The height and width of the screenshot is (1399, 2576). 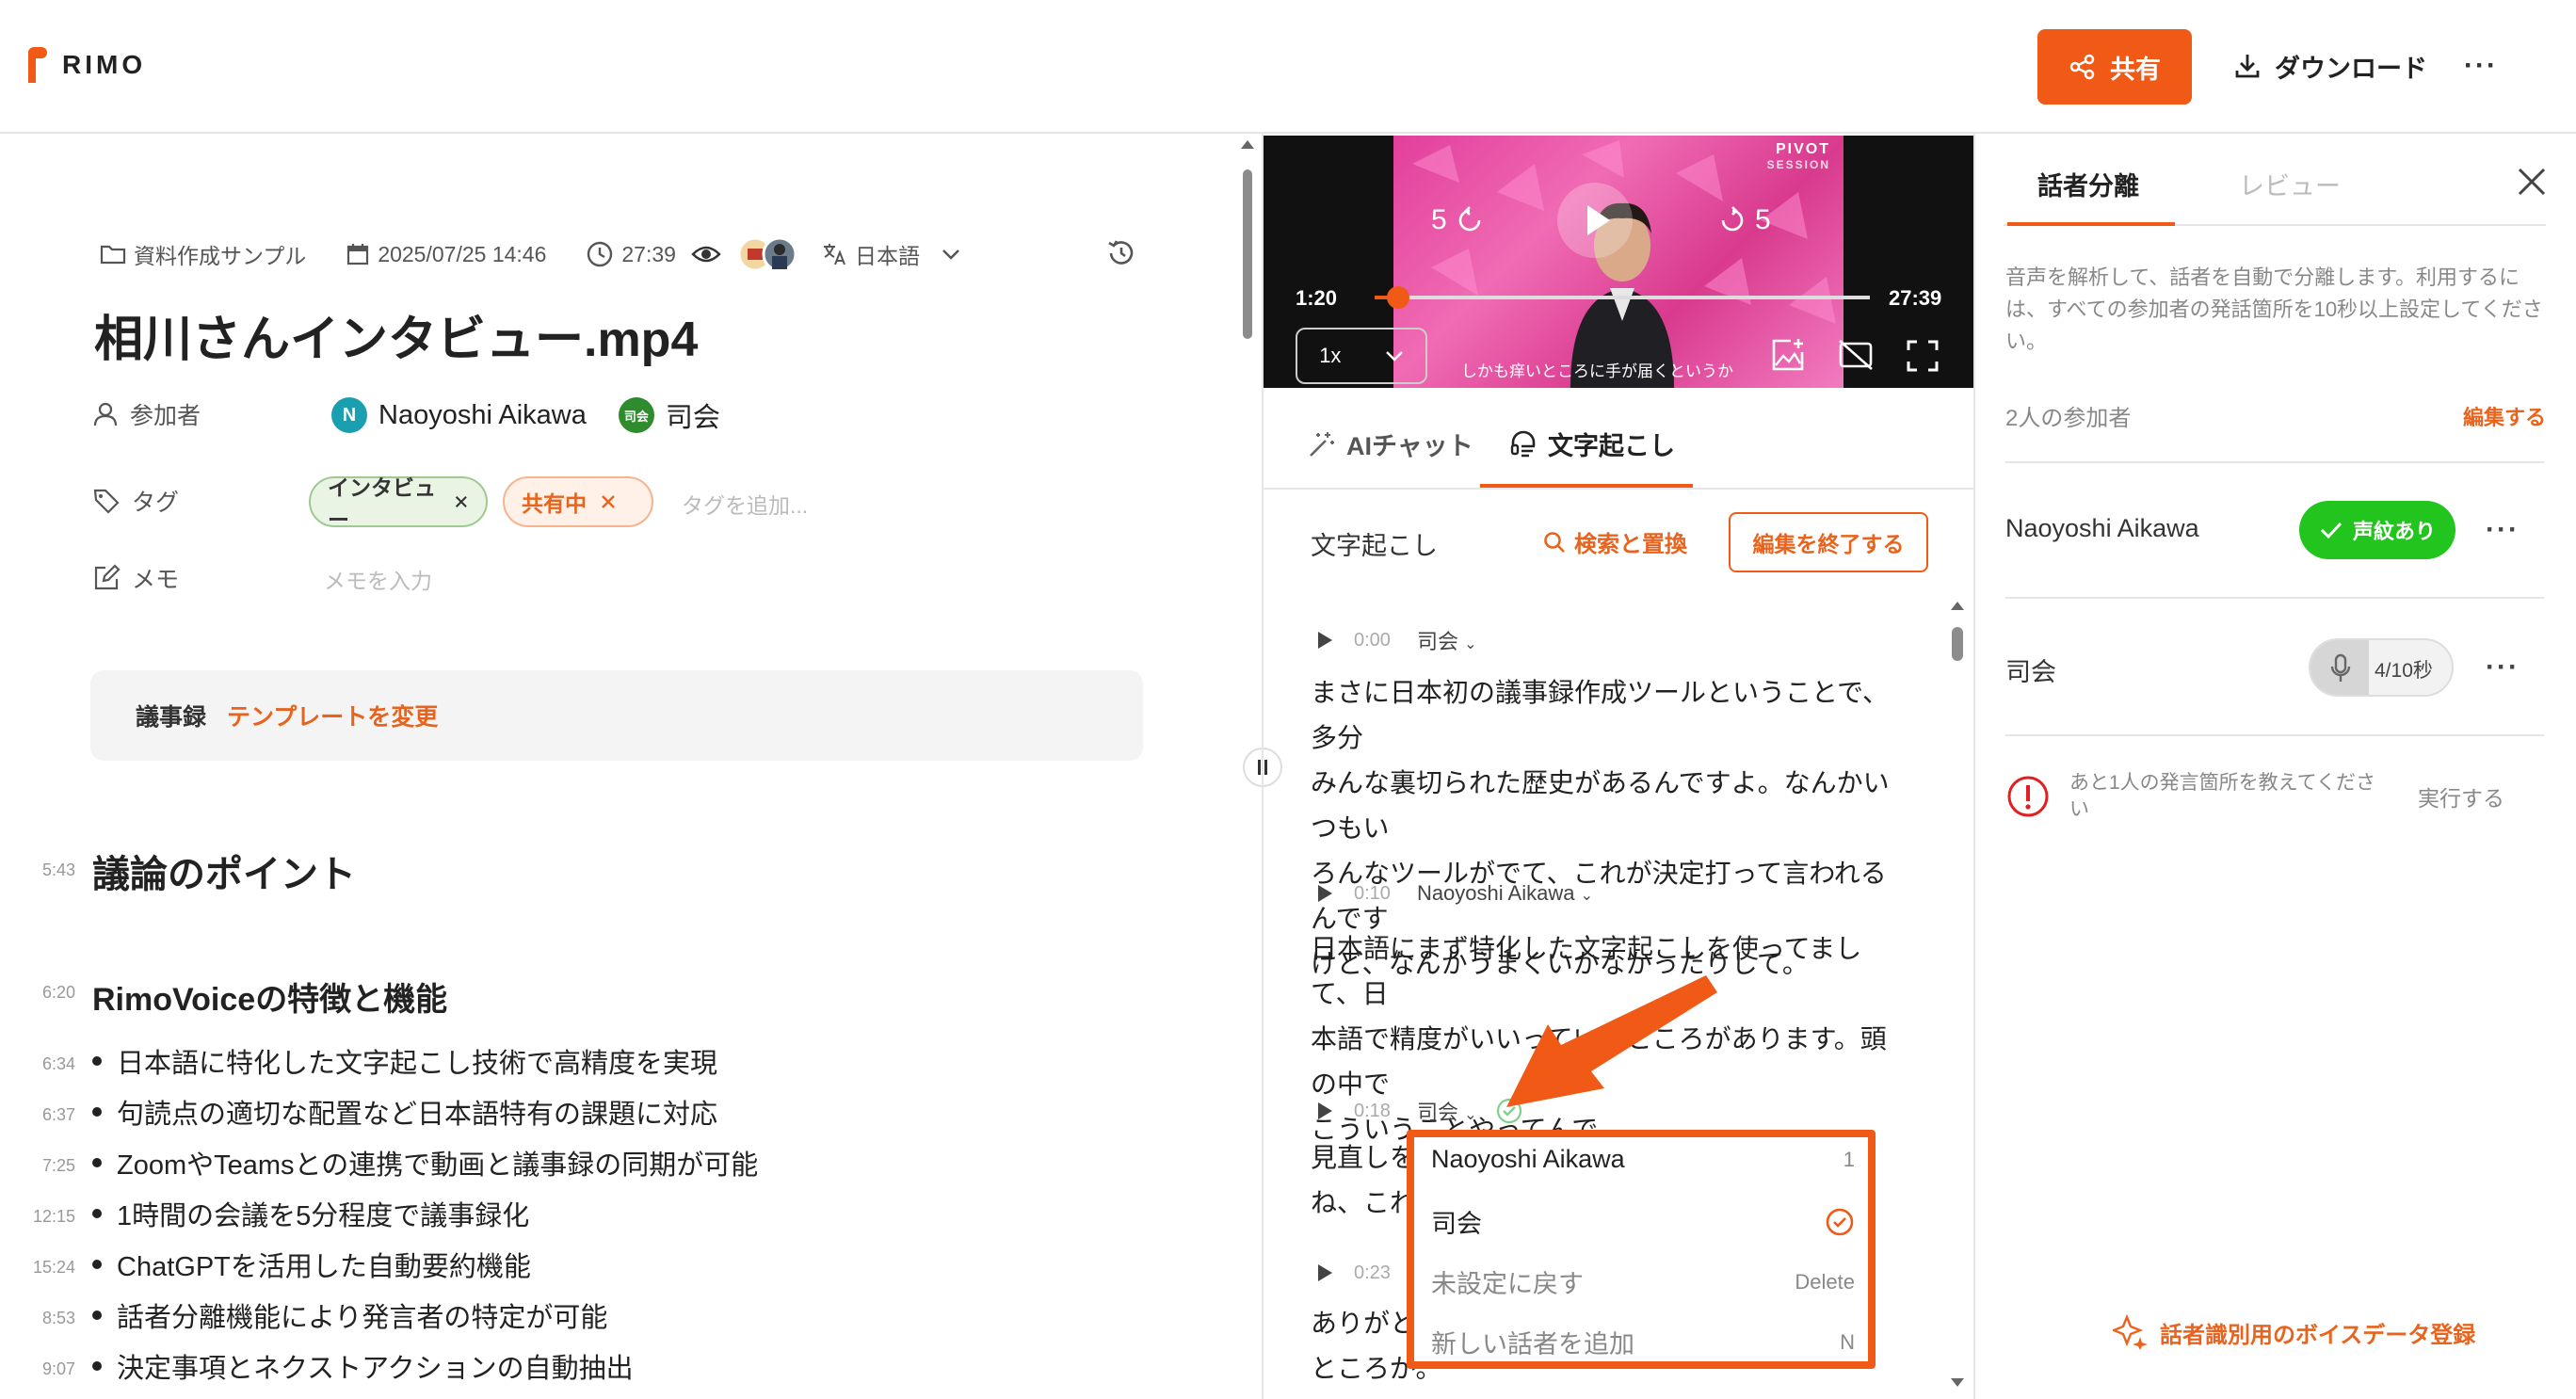 I want to click on tab-transcript: 文字起こし, so click(x=1591, y=444).